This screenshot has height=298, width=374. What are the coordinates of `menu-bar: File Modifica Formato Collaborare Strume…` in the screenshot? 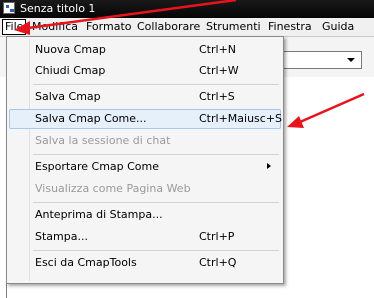 It's located at (187, 27).